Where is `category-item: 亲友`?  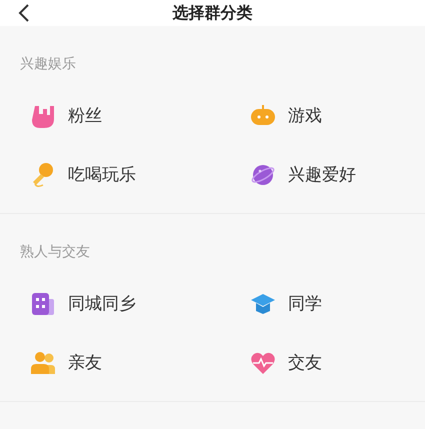 category-item: 亲友 is located at coordinates (85, 362).